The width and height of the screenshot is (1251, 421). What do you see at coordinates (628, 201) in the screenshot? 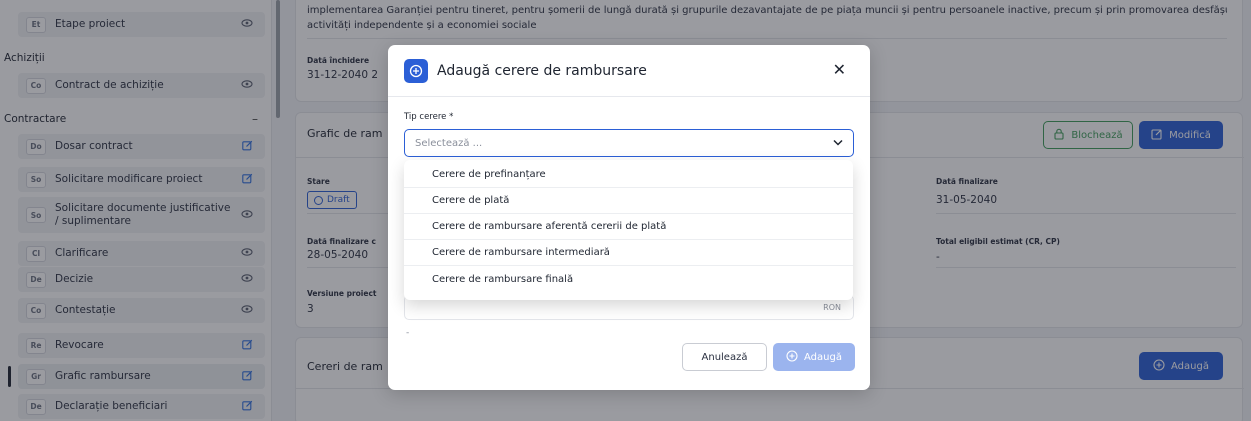
I see `option-plata: Cerere de plată` at bounding box center [628, 201].